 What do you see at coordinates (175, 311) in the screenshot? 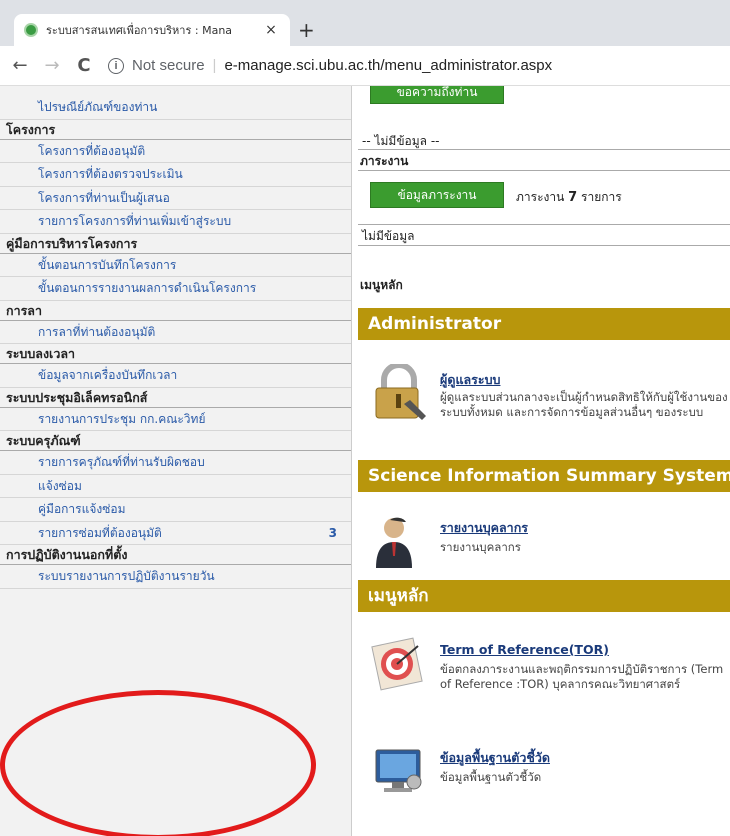
I see `sidebar-section-heading: การลา` at bounding box center [175, 311].